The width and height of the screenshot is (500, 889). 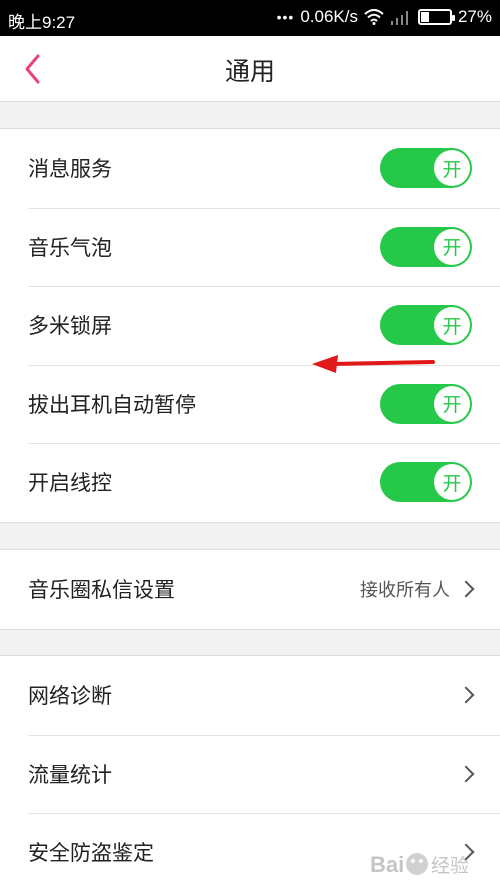 I want to click on battery-fill, so click(x=424, y=17).